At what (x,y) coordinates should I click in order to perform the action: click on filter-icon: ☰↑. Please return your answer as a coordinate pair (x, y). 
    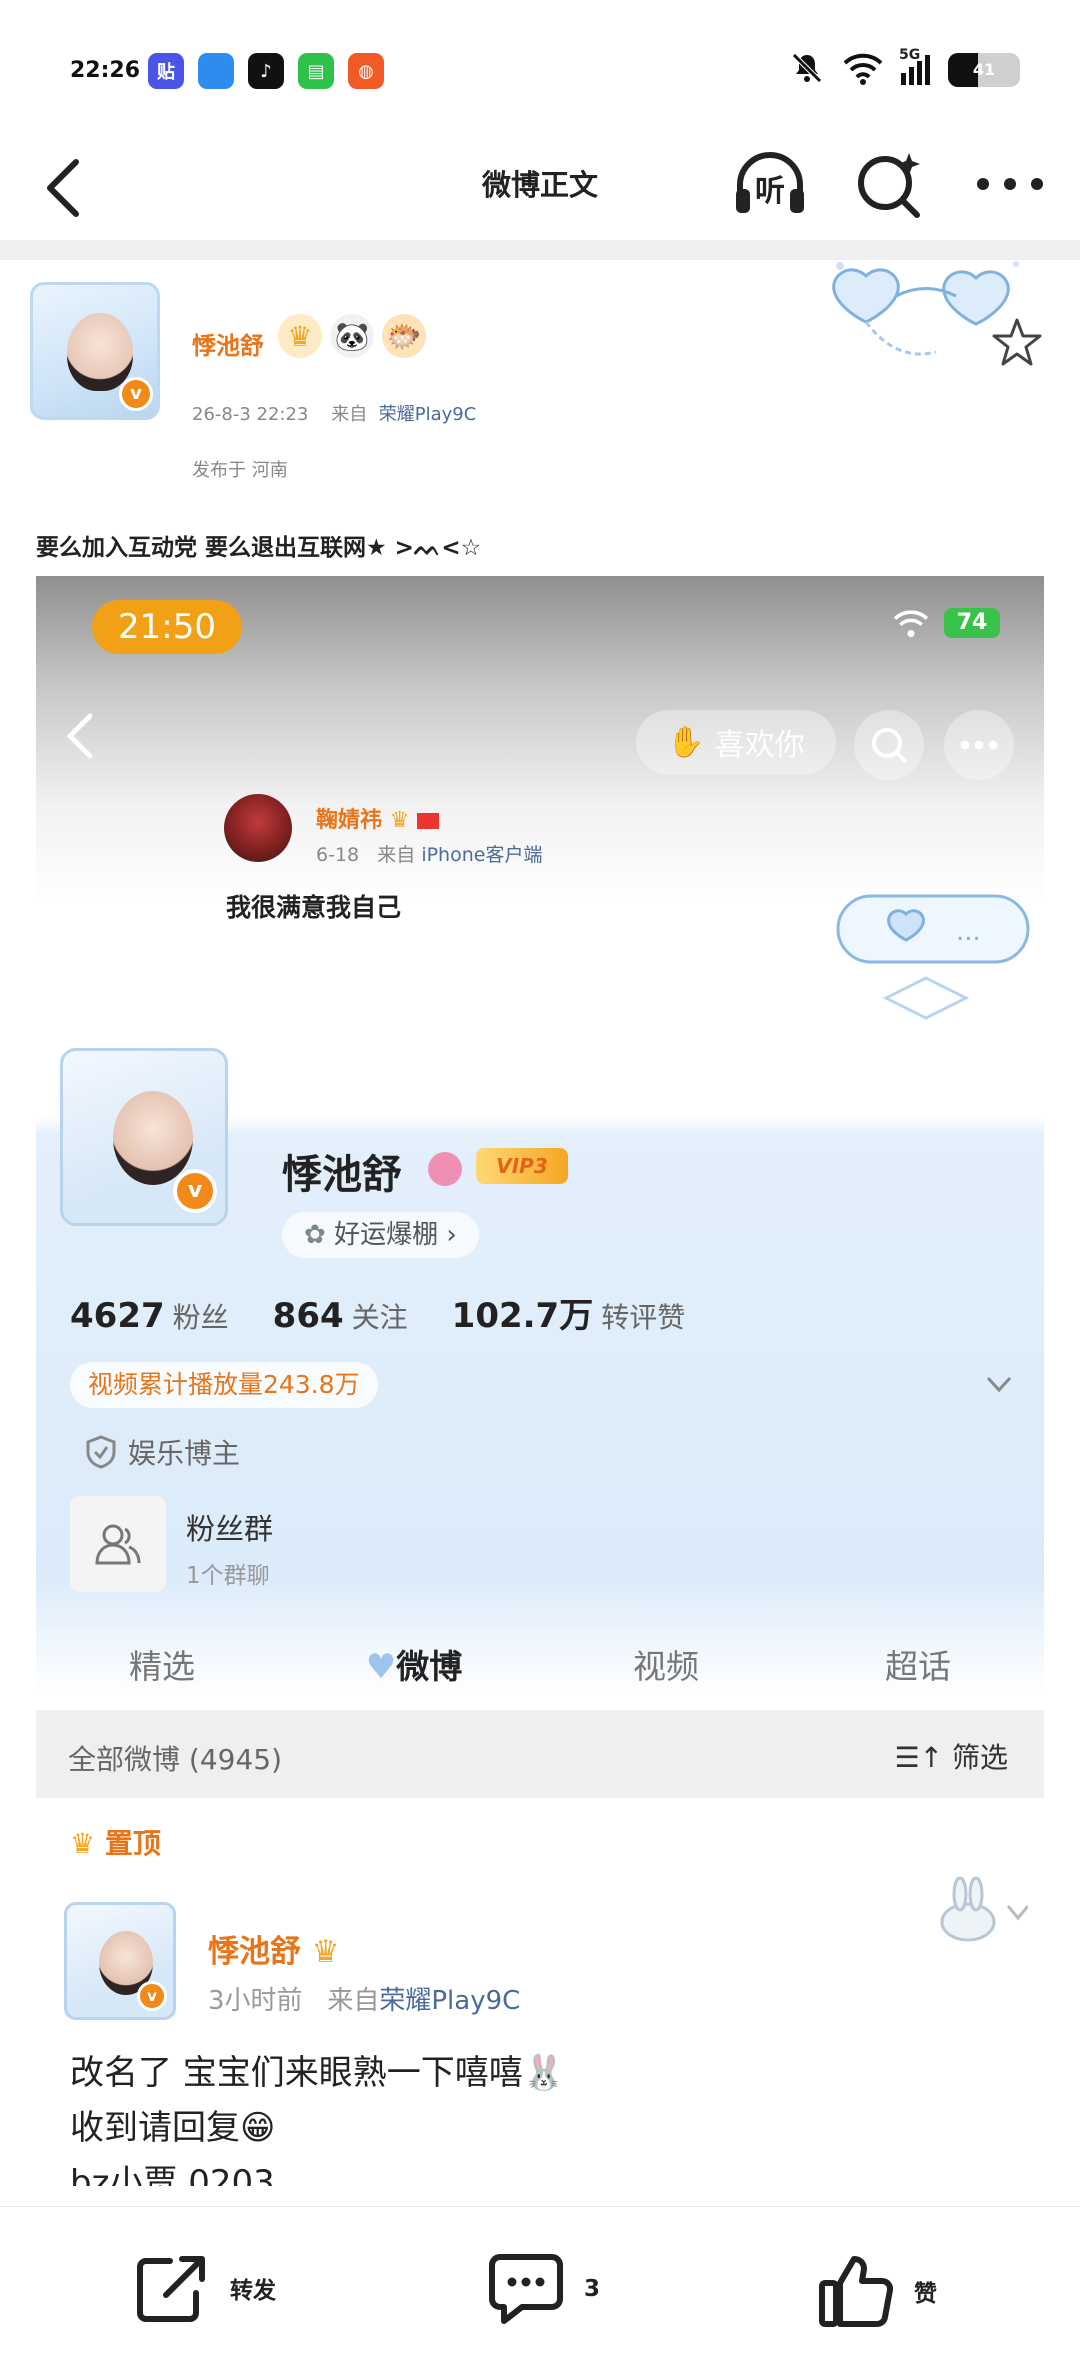
    Looking at the image, I should click on (919, 1757).